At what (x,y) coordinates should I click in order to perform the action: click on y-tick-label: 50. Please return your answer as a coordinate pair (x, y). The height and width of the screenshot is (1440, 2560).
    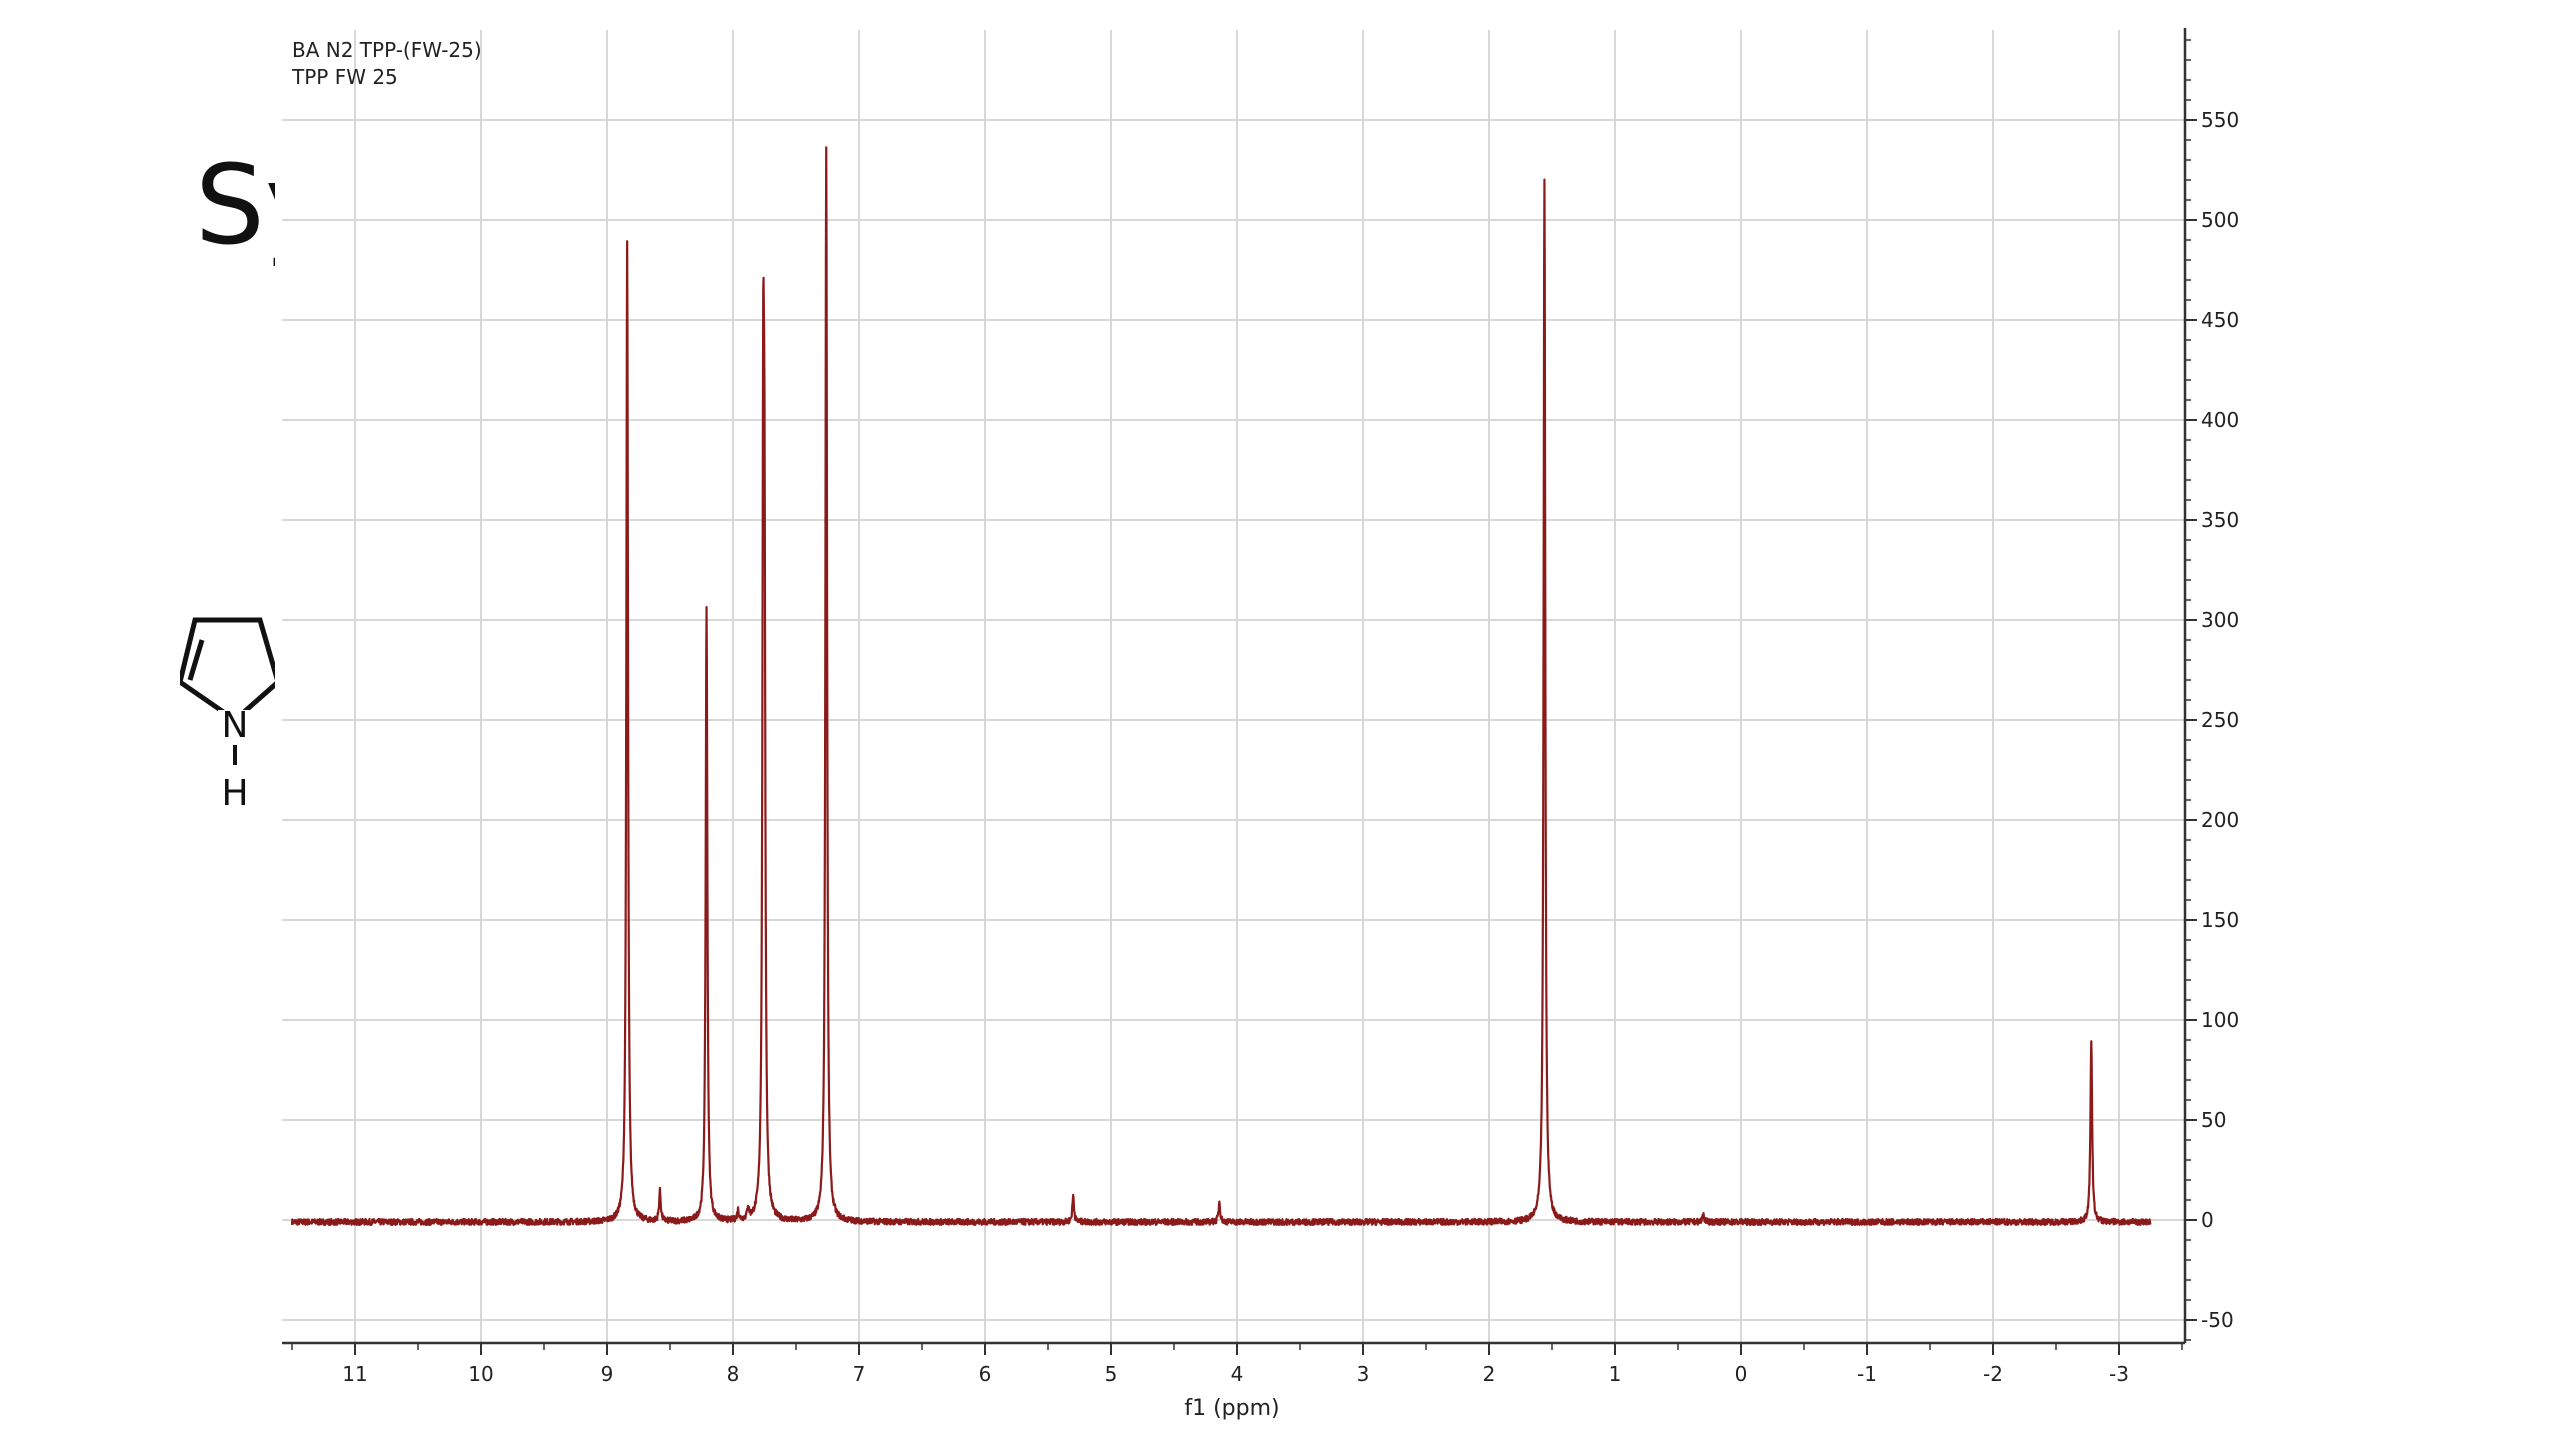
    Looking at the image, I should click on (2213, 1120).